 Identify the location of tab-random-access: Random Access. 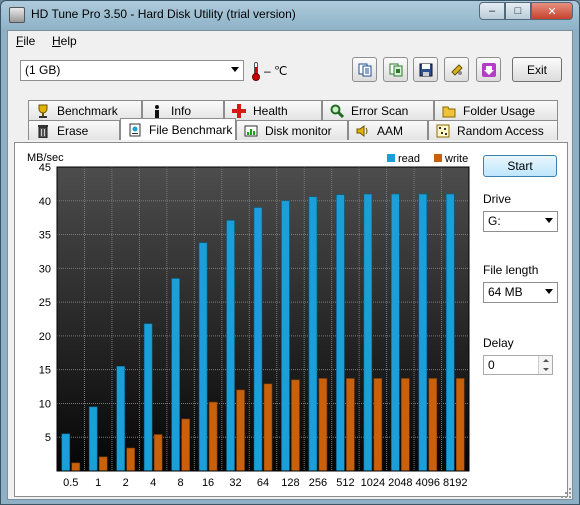
(493, 130).